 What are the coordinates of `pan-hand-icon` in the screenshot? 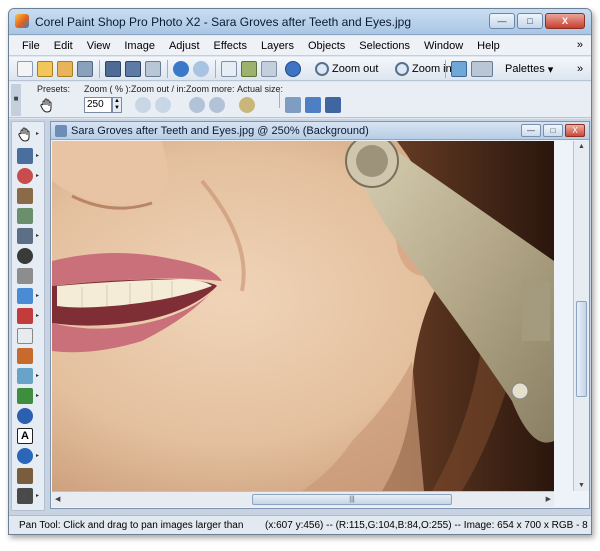 It's located at (47, 105).